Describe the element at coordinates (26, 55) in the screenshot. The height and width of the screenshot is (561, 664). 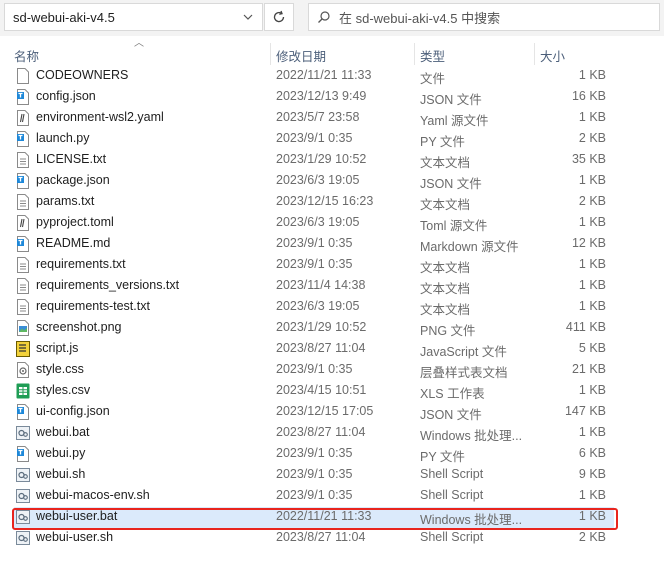
I see `column-name: 名称` at that location.